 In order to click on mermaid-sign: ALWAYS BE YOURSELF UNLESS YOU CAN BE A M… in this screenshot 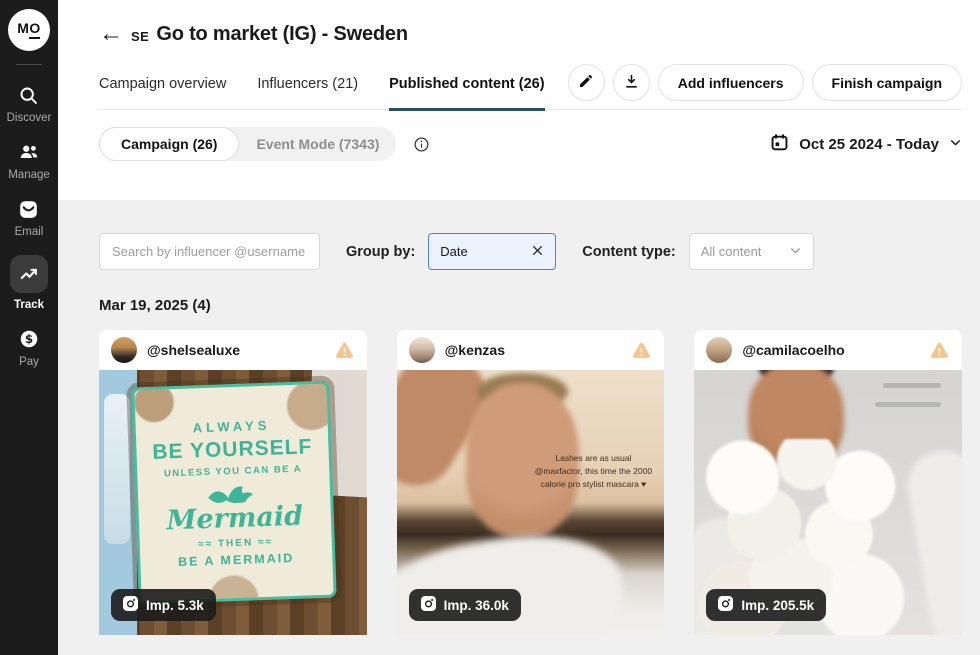, I will do `click(234, 492)`.